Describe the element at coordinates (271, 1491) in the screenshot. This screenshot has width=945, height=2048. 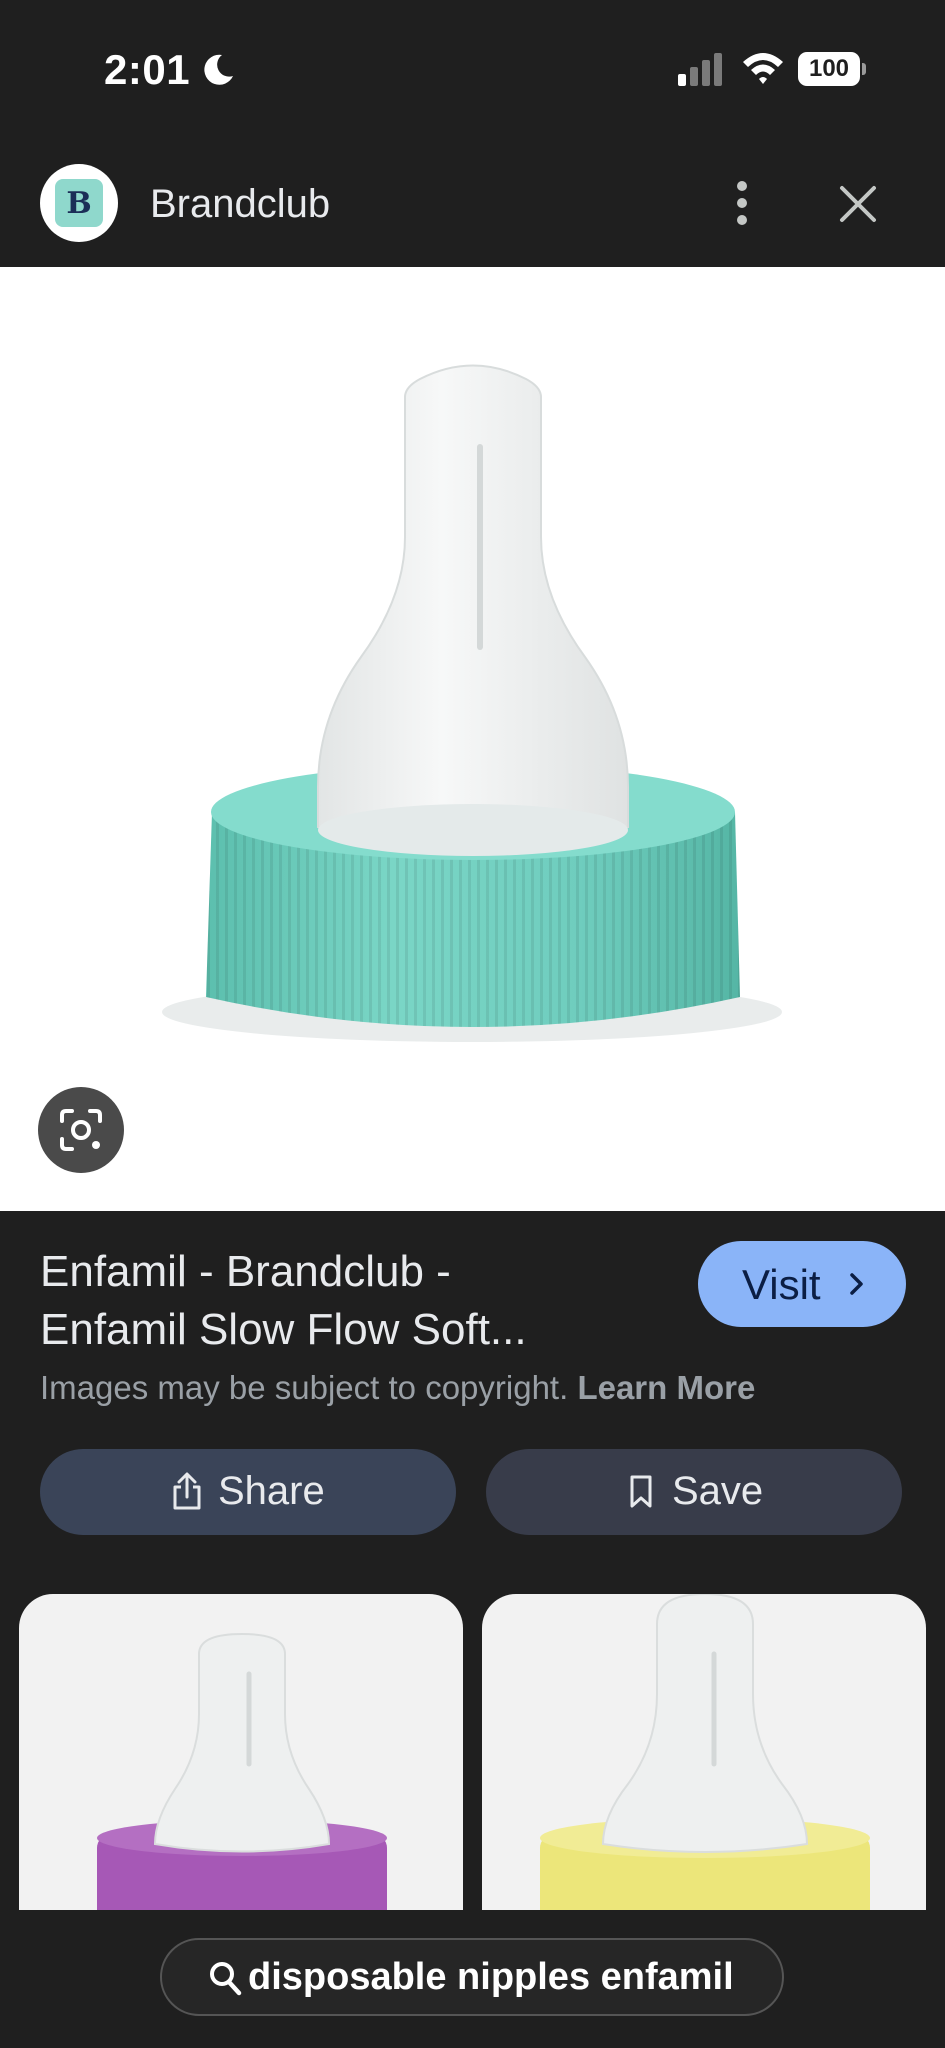
I see `share-label: Share` at that location.